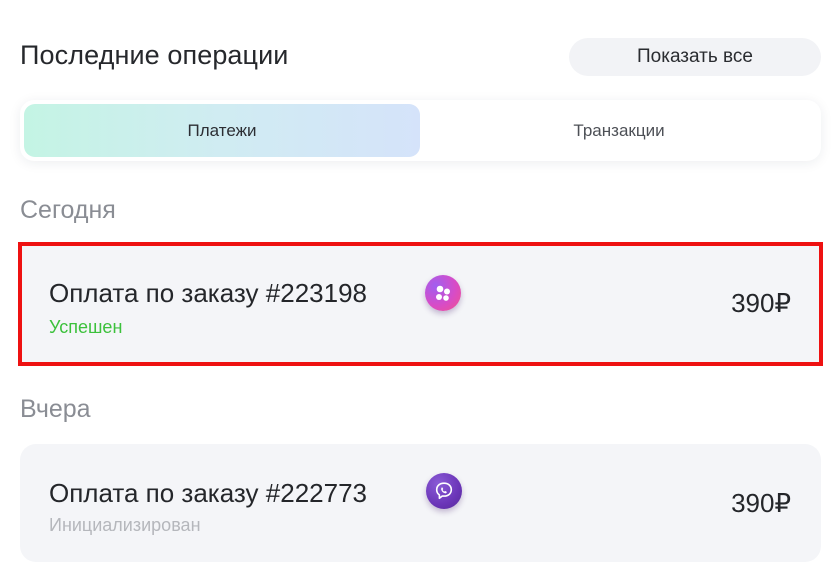  I want to click on tab-payments: Платежи, so click(222, 130).